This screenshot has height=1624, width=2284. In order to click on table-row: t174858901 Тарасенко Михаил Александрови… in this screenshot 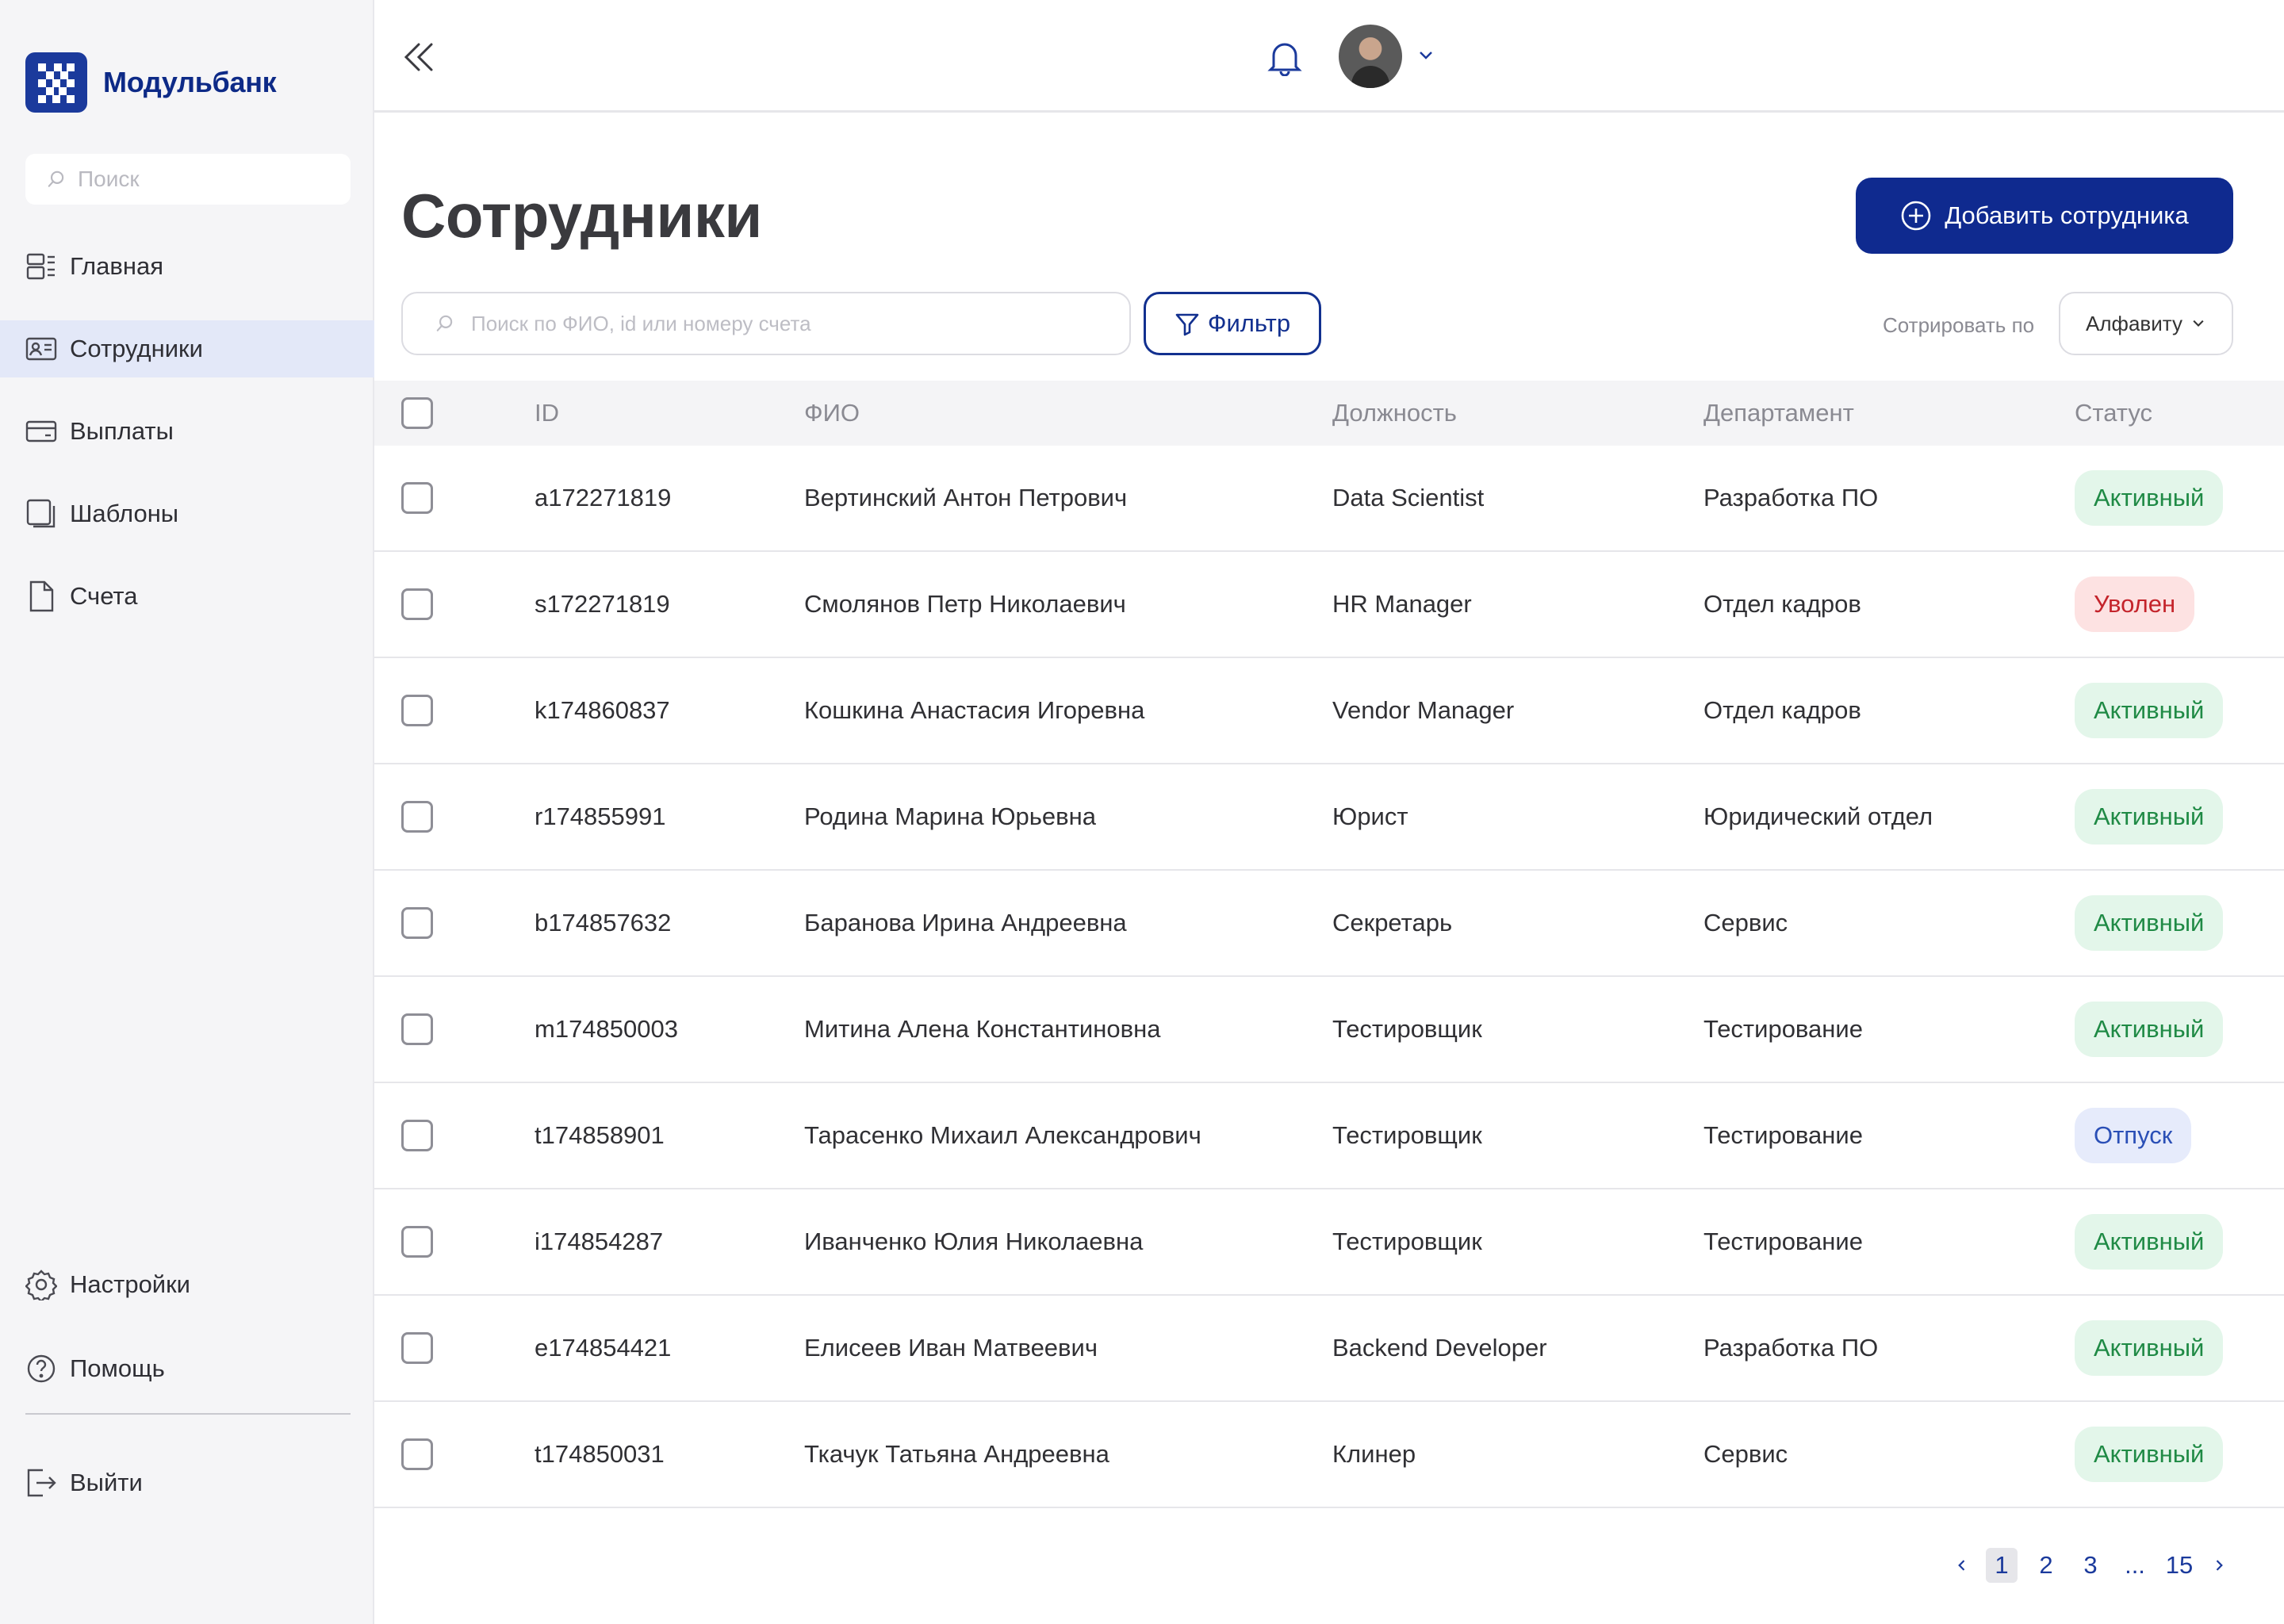, I will do `click(1329, 1136)`.